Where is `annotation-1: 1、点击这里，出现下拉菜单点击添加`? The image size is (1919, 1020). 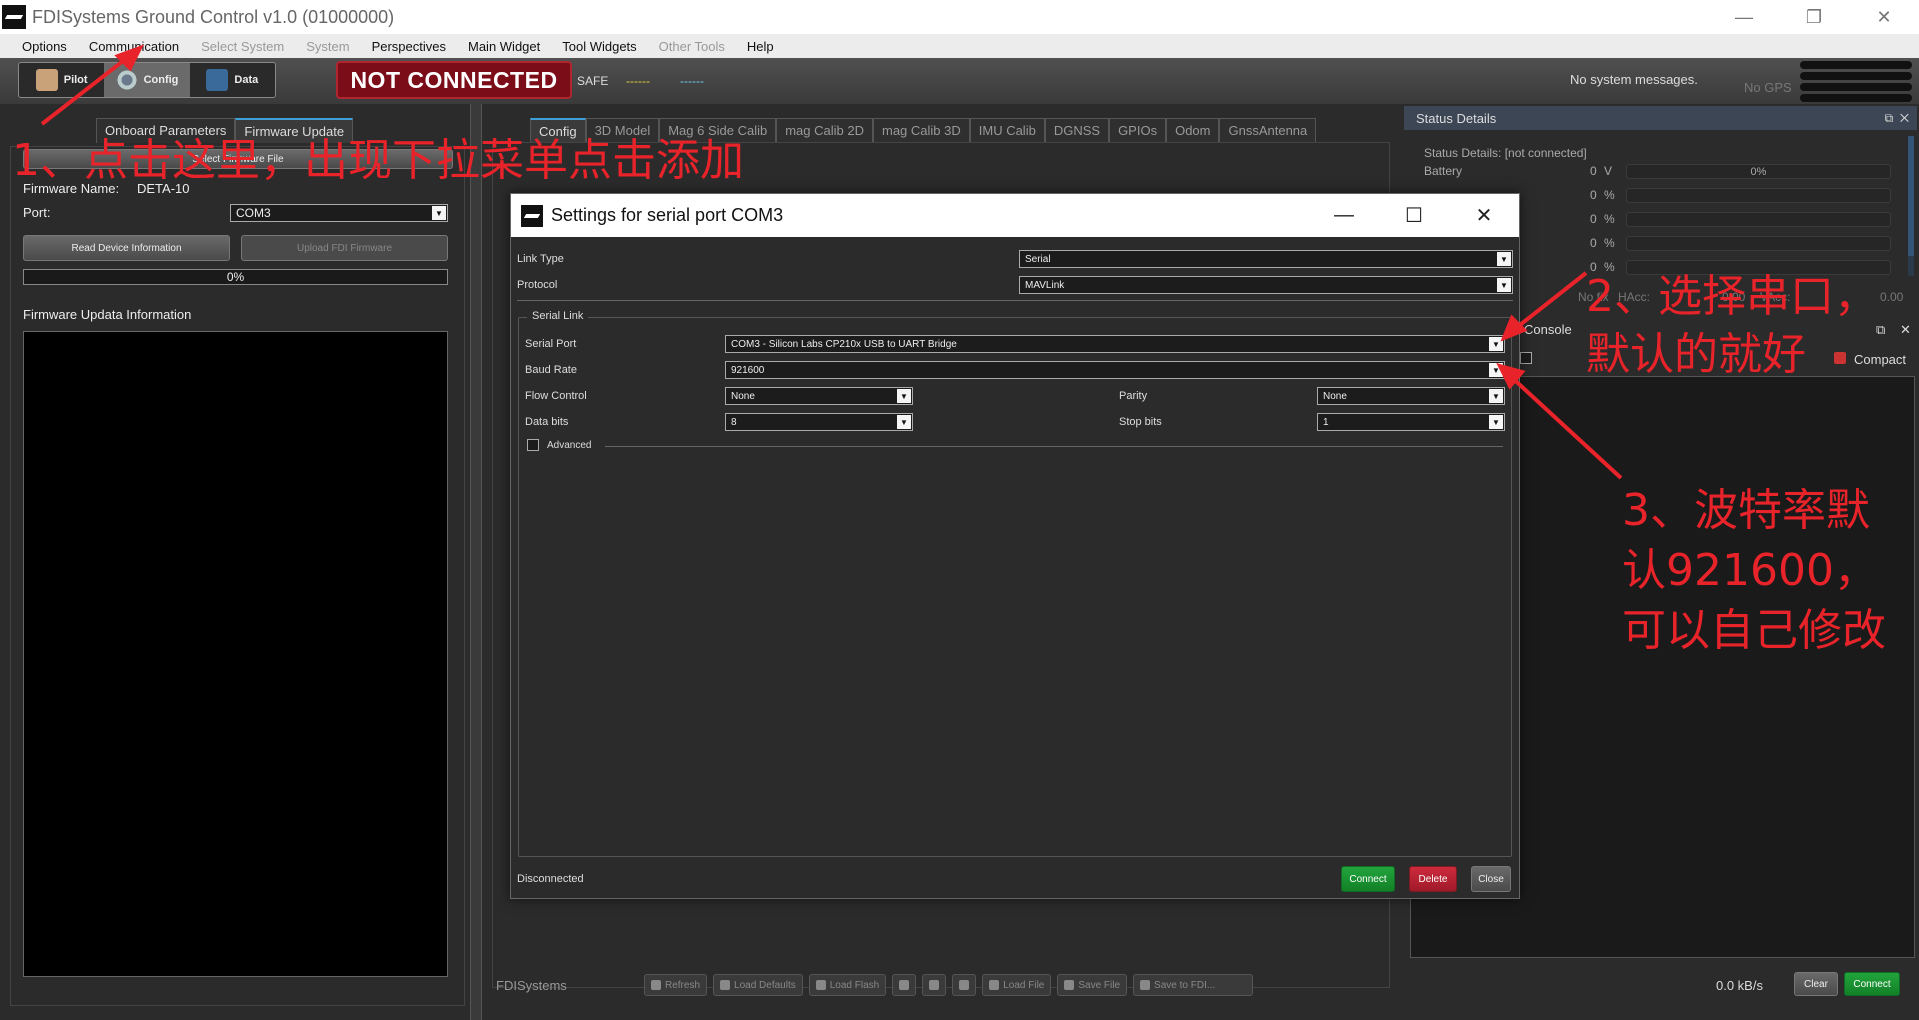
annotation-1: 1、点击这里，出现下拉菜单点击添加 is located at coordinates (378, 160).